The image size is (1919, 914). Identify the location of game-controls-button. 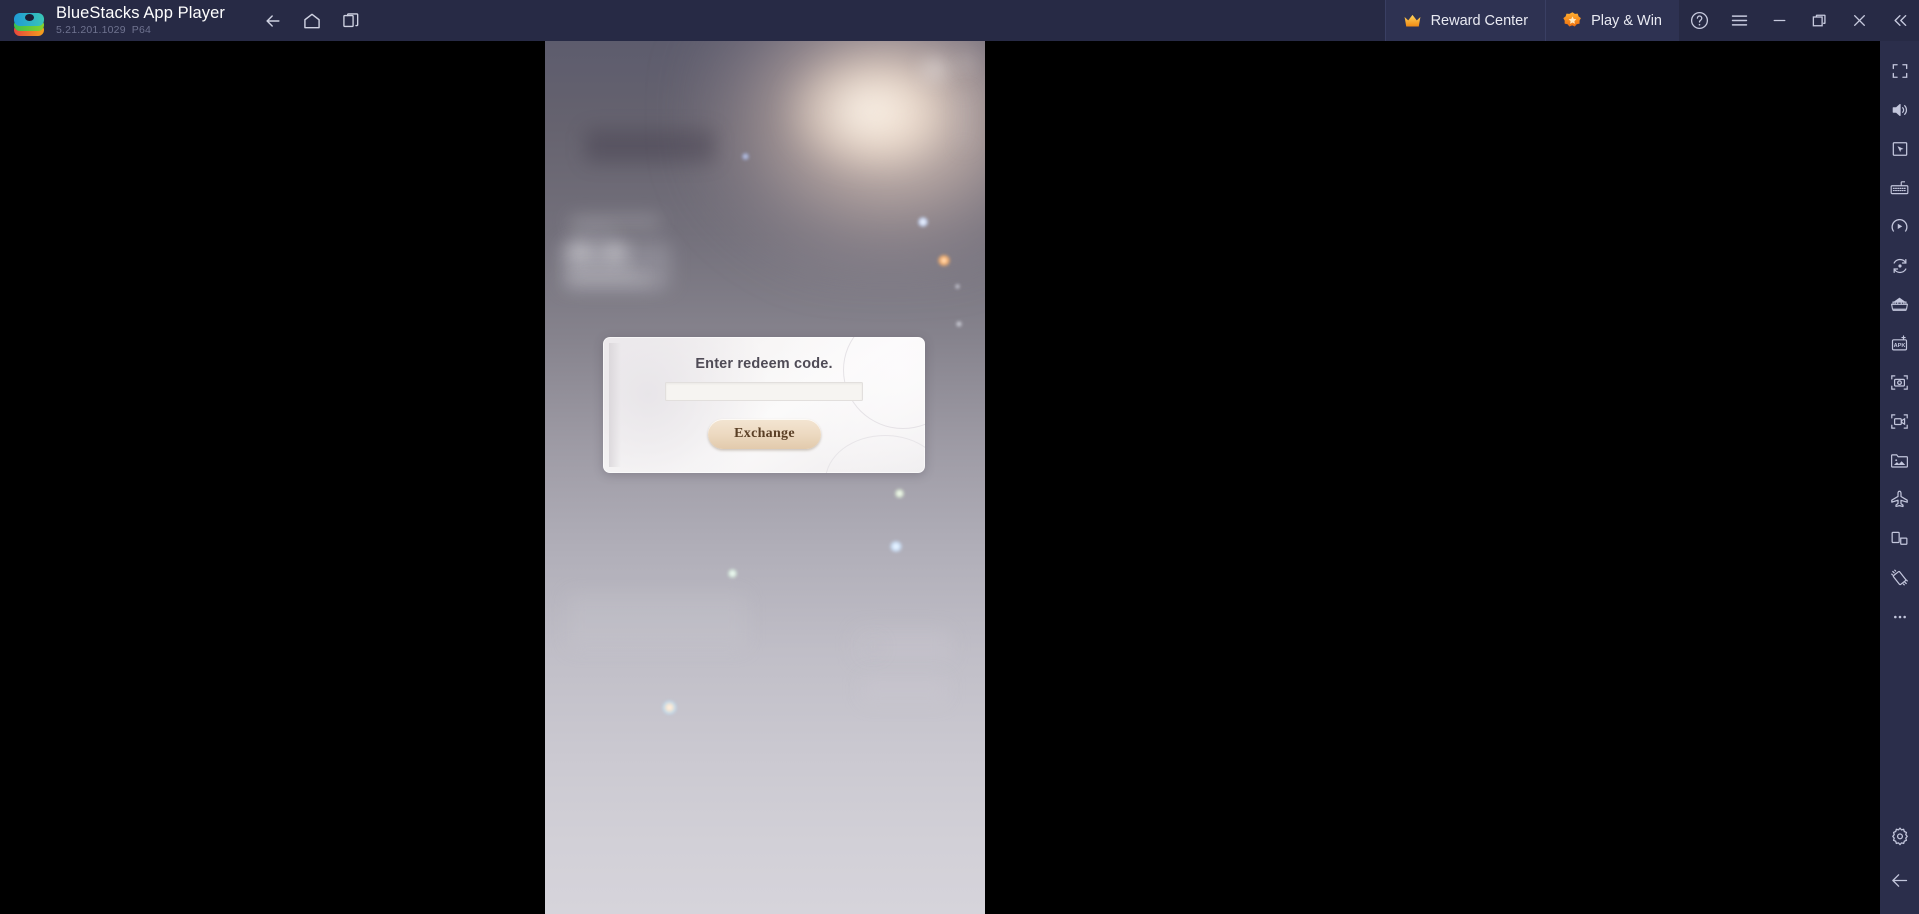
(1899, 148).